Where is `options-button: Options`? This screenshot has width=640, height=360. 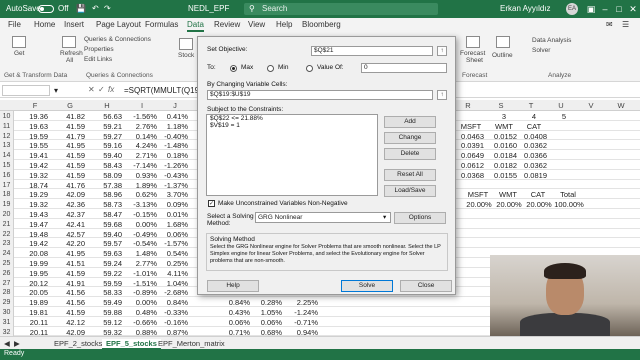 options-button: Options is located at coordinates (420, 218).